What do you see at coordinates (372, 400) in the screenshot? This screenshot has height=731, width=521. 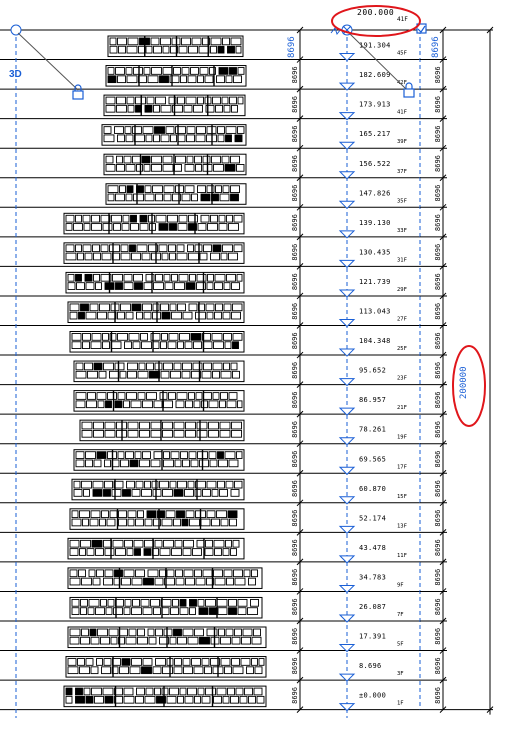 I see `level-elevation: 86.957` at bounding box center [372, 400].